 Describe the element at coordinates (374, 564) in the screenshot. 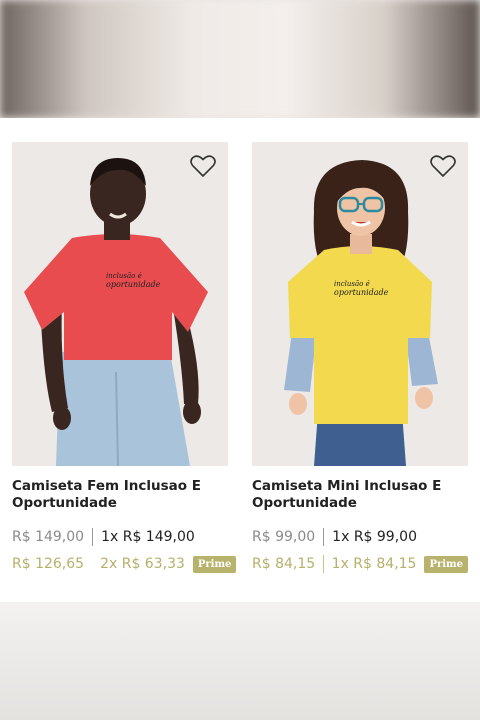

I see `prime-installment: 1x R$ 84,15` at that location.